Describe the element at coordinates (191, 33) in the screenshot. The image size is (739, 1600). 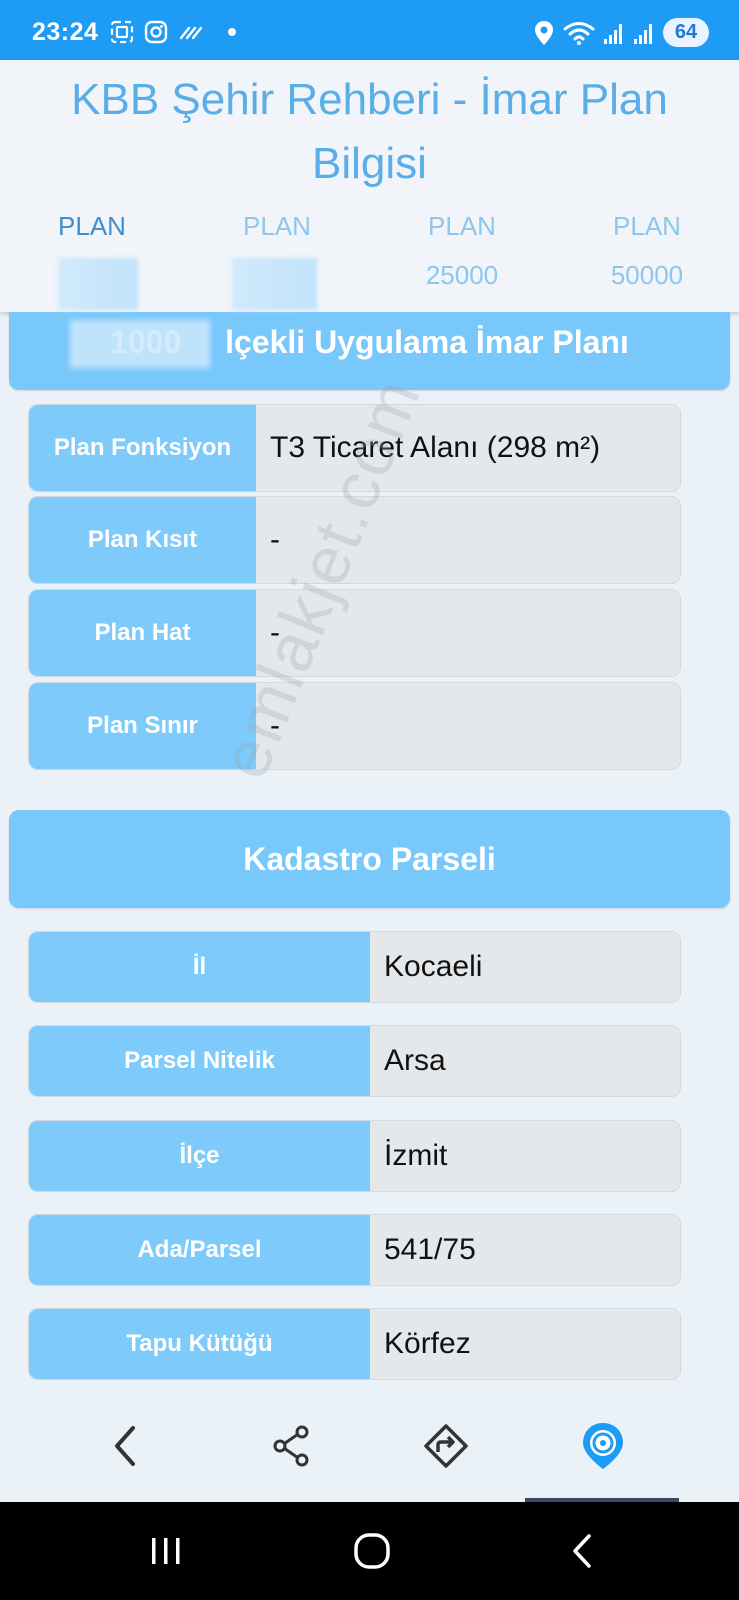
I see `stripe-icon` at that location.